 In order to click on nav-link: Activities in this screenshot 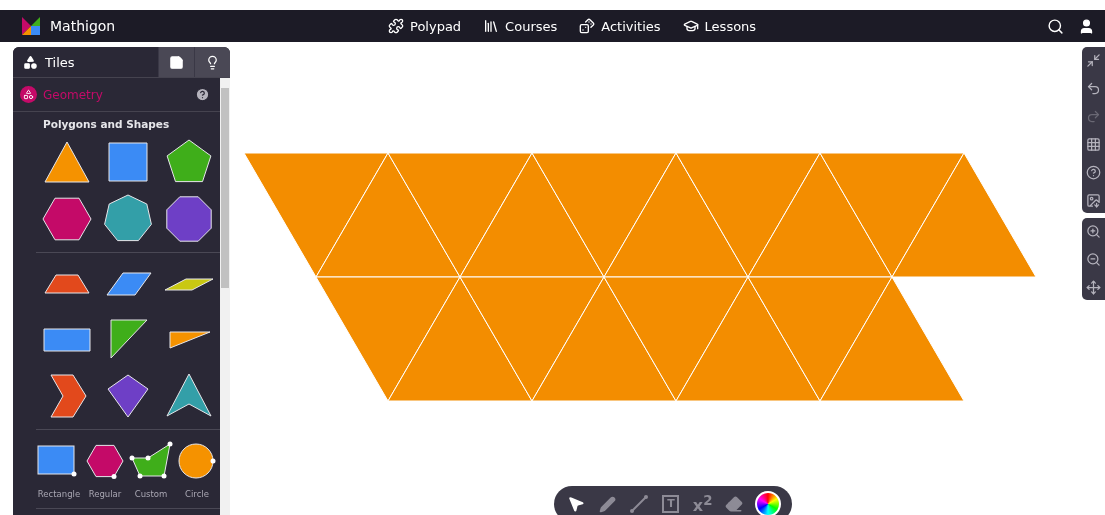, I will do `click(620, 26)`.